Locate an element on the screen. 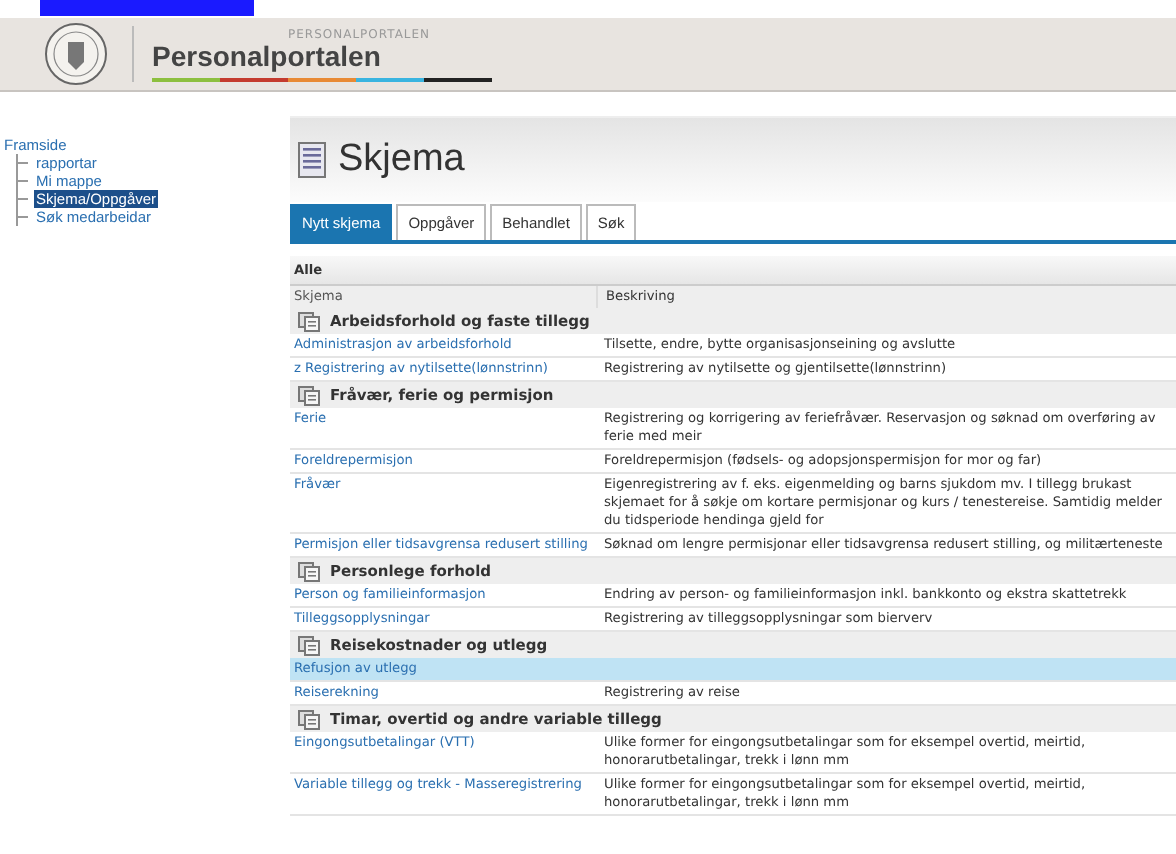  form-icon is located at coordinates (312, 160).